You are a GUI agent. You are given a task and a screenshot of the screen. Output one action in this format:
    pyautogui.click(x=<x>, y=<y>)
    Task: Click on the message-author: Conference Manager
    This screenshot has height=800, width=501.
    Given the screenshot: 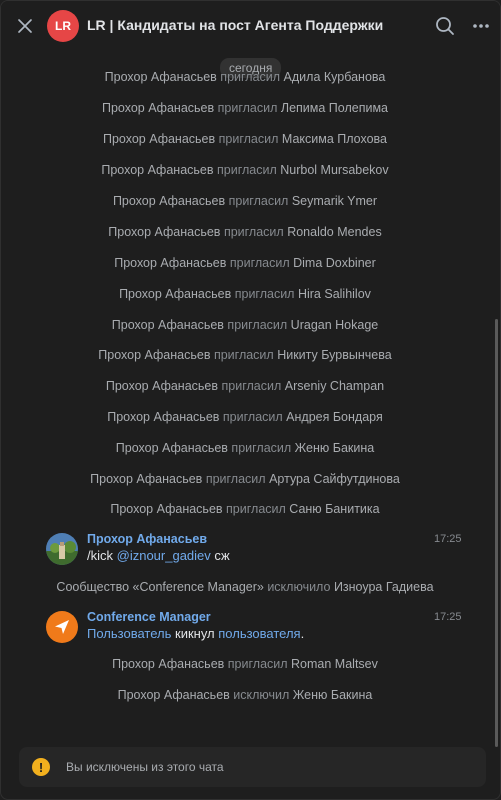 What is the action you would take?
    pyautogui.click(x=149, y=617)
    